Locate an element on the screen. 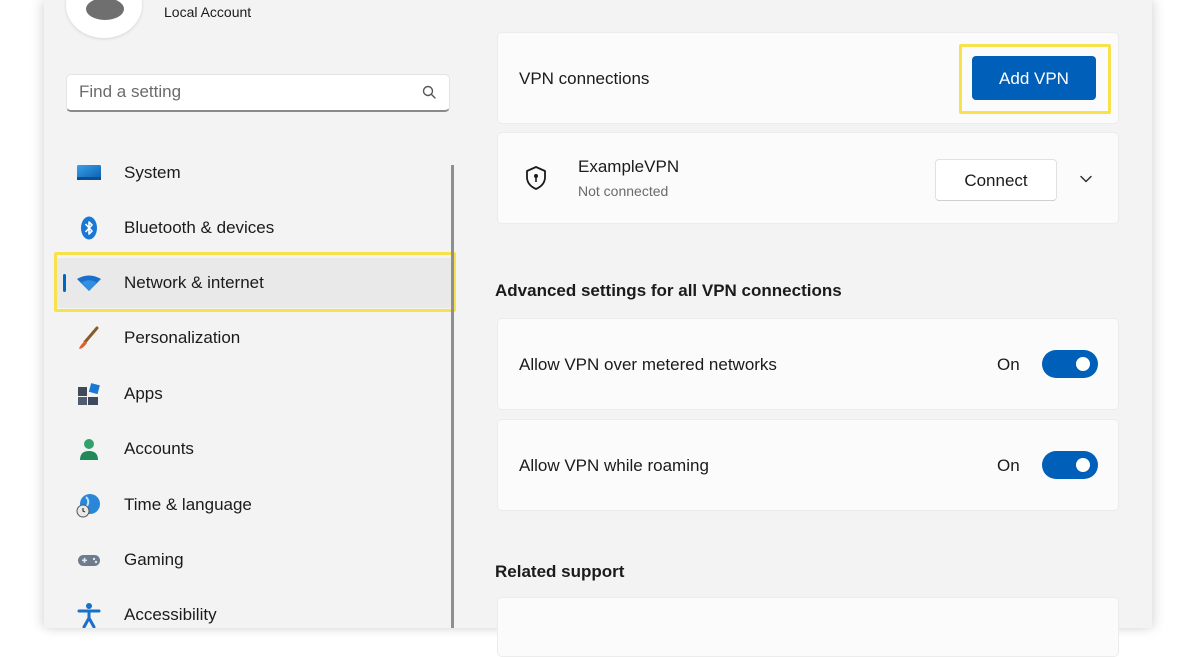  apps-icon is located at coordinates (89, 394).